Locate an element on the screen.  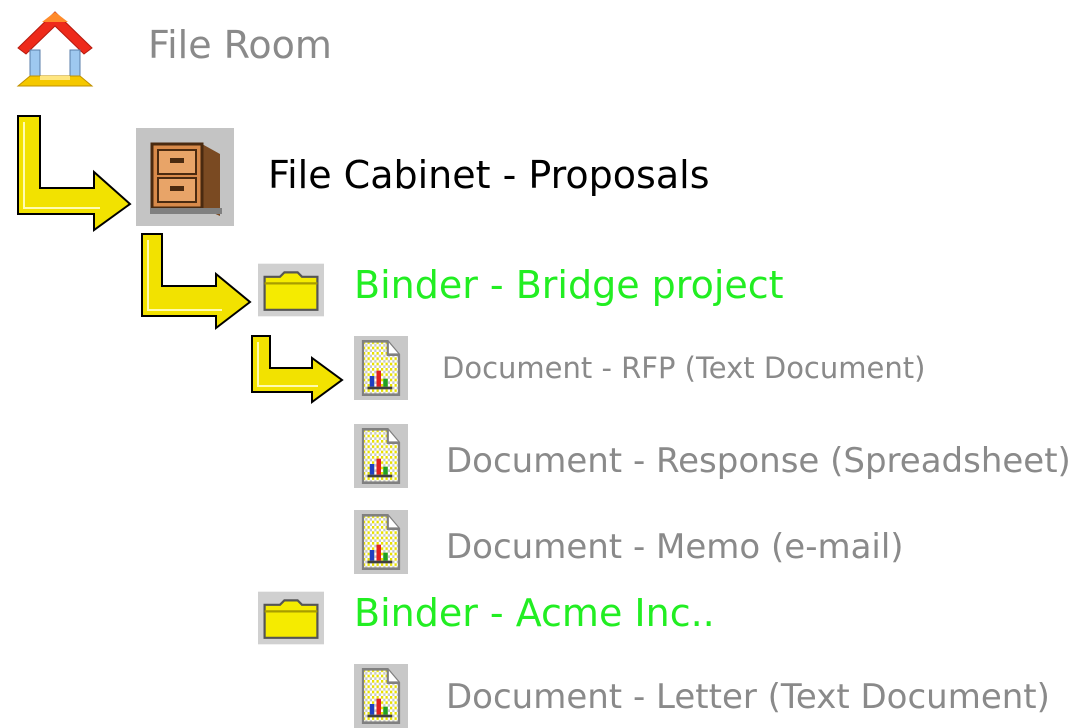
binder-acme-label: Binder - Acme Inc.. is located at coordinates (534, 613).